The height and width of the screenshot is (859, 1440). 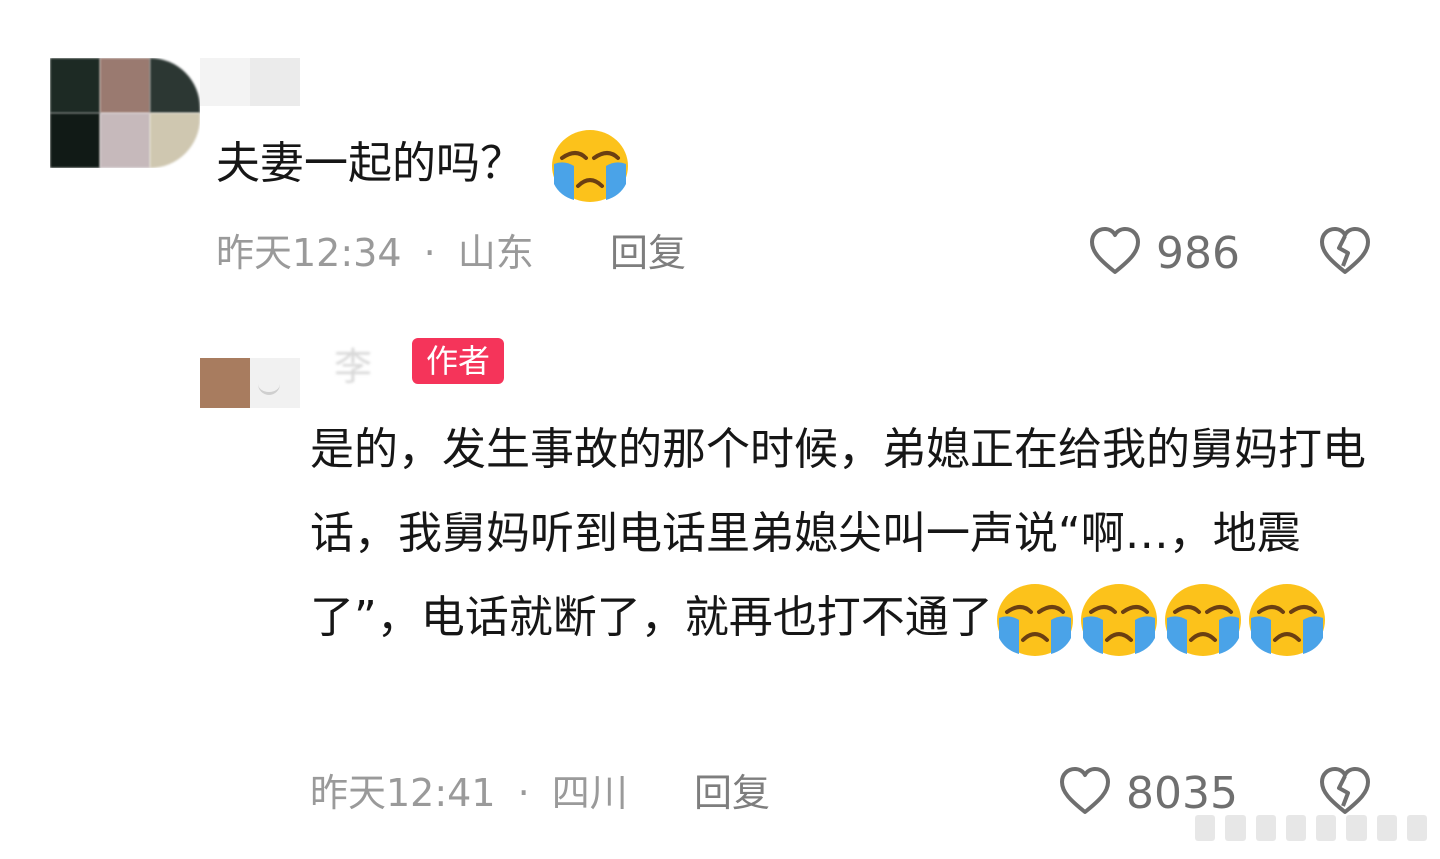 I want to click on username-blurred-part, so click(x=275, y=82).